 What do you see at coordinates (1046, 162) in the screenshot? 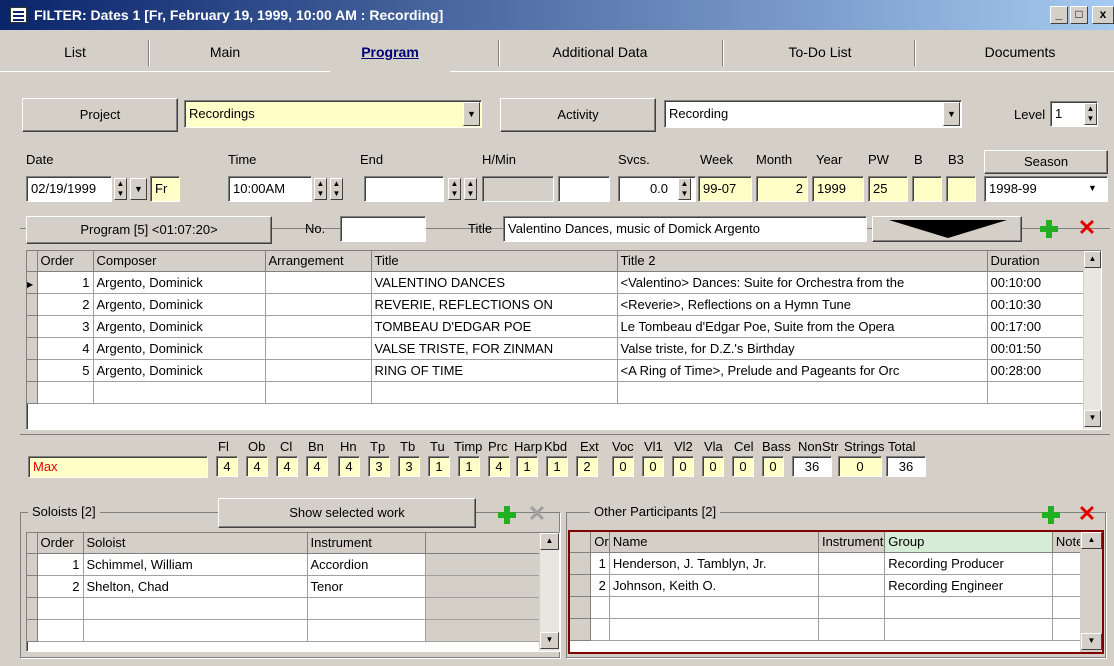
I see `season-button: Season` at bounding box center [1046, 162].